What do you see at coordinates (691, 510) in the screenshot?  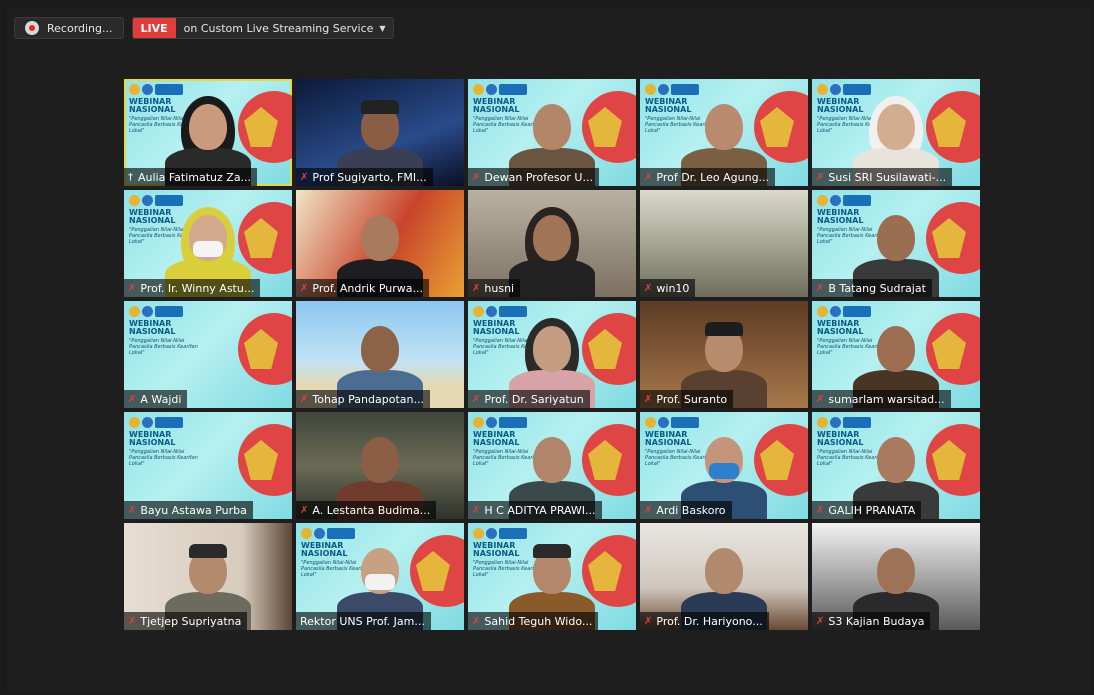 I see `participant-name: Ardi Baskoro` at bounding box center [691, 510].